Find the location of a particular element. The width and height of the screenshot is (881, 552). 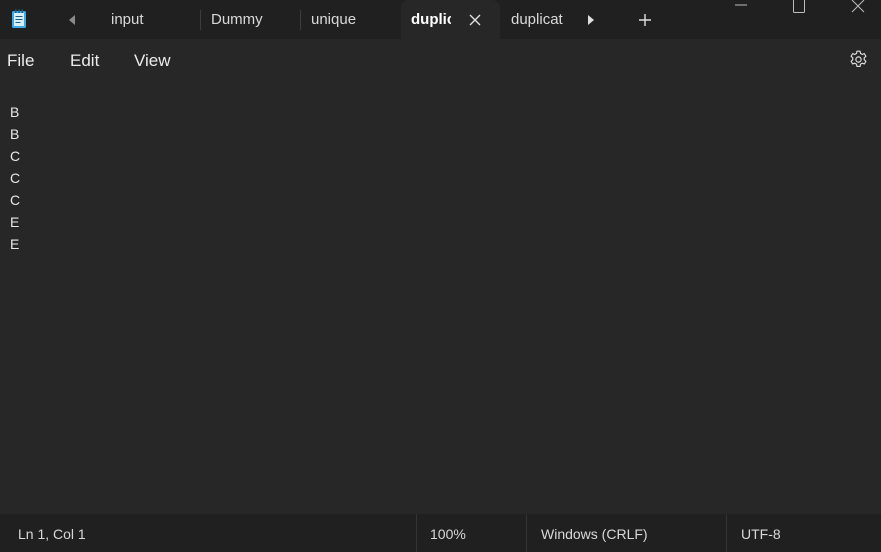

gear-icon is located at coordinates (858, 58).